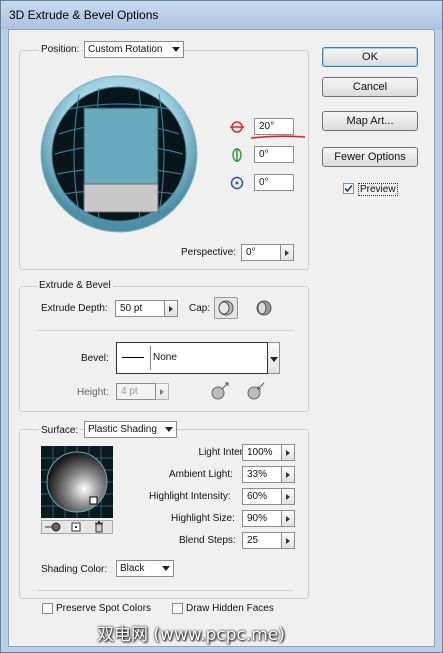  Describe the element at coordinates (370, 57) in the screenshot. I see `ok-button: OK` at that location.